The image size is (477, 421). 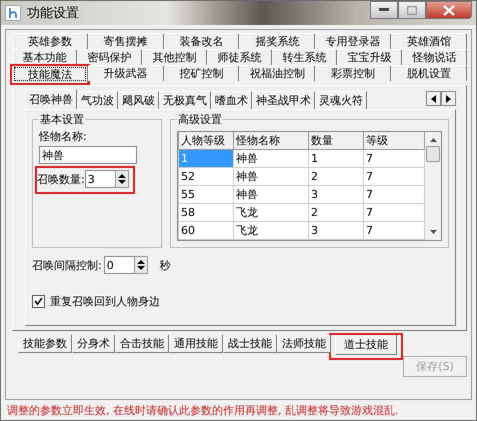 I want to click on maximize-button, so click(x=412, y=10).